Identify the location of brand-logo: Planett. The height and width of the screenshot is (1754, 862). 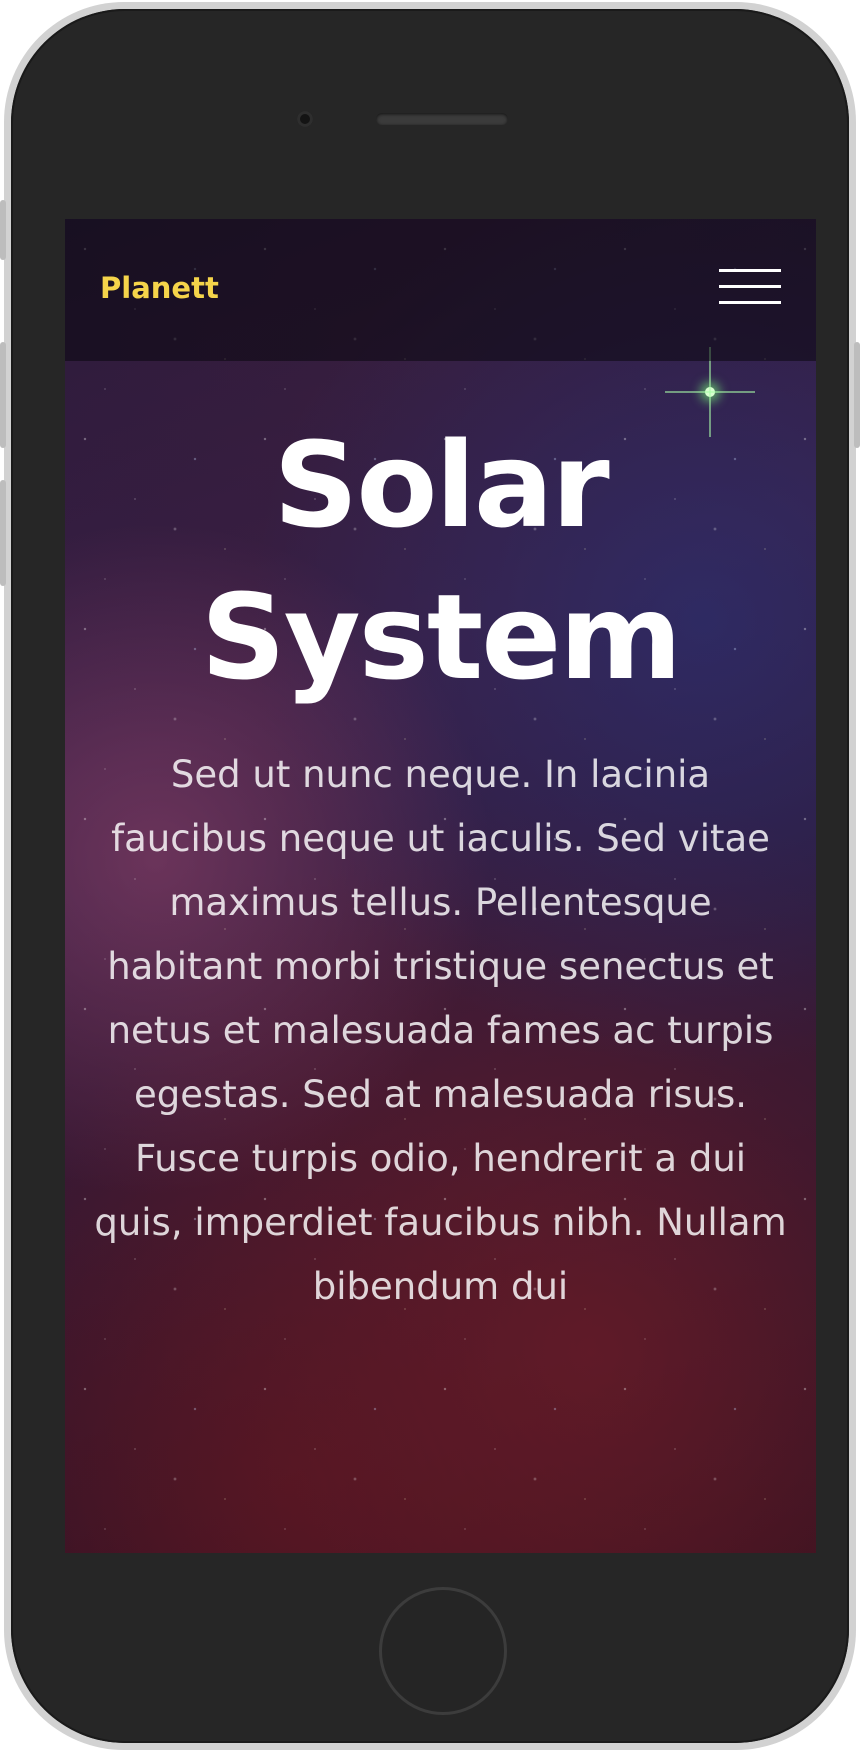
(159, 288).